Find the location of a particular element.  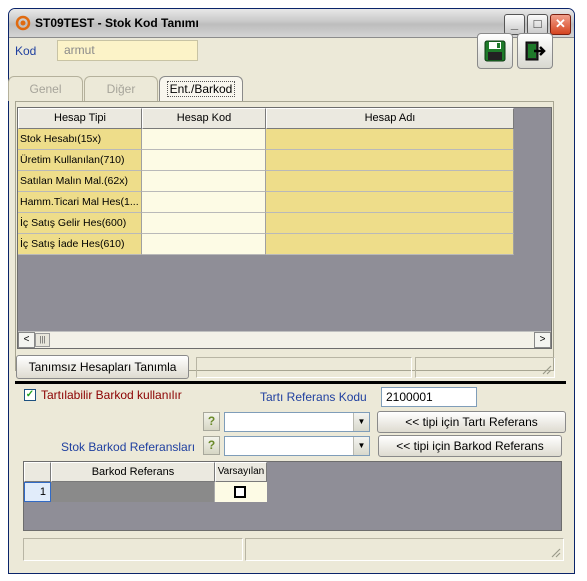

barkod-type-select: ▼ is located at coordinates (297, 446).